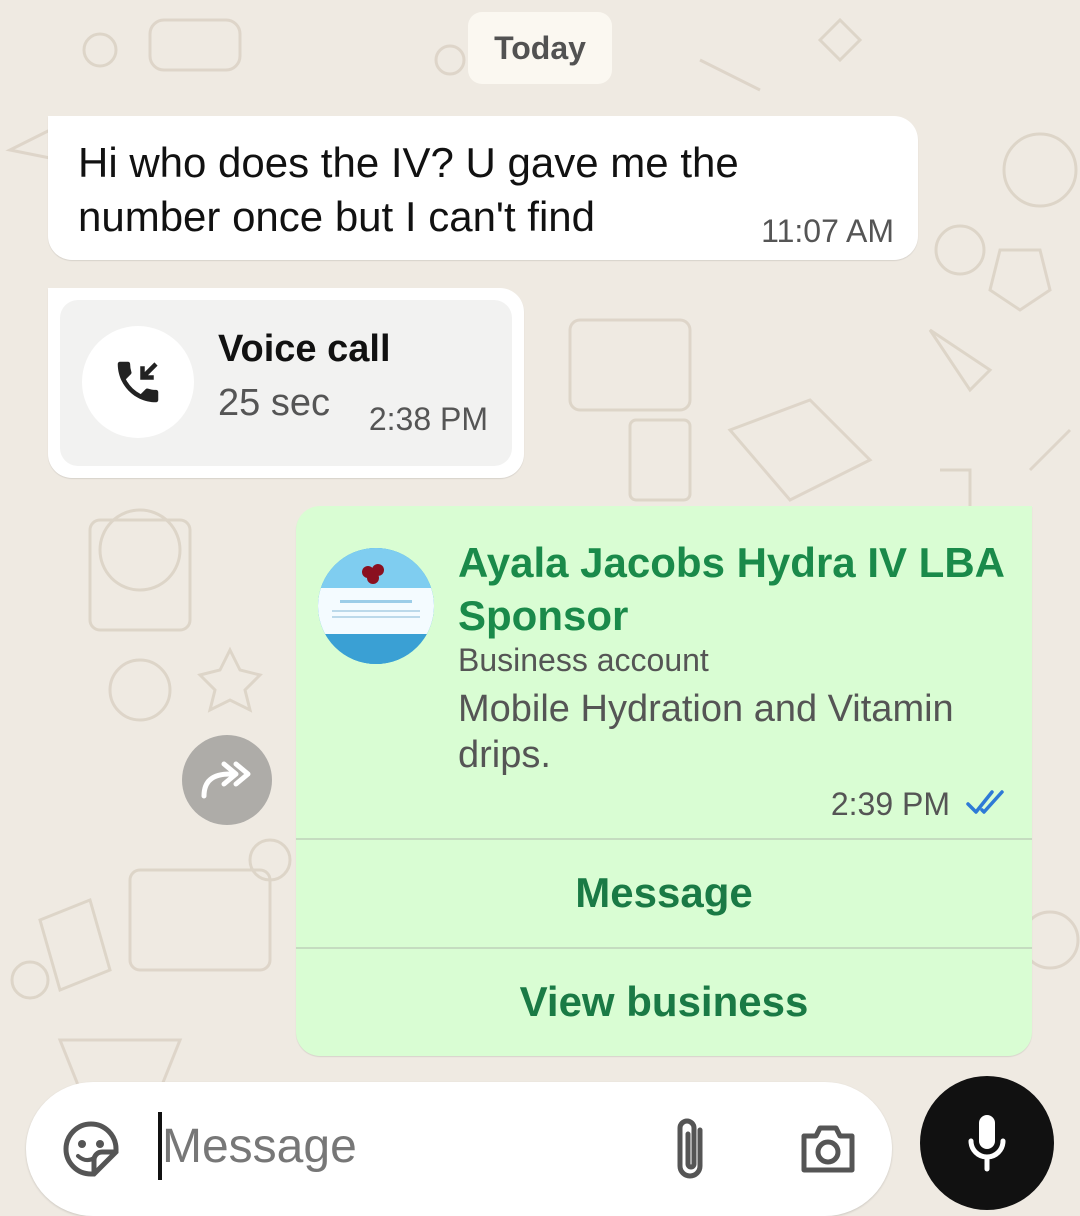 Image resolution: width=1080 pixels, height=1216 pixels. Describe the element at coordinates (828, 1148) in the screenshot. I see `camera-icon` at that location.